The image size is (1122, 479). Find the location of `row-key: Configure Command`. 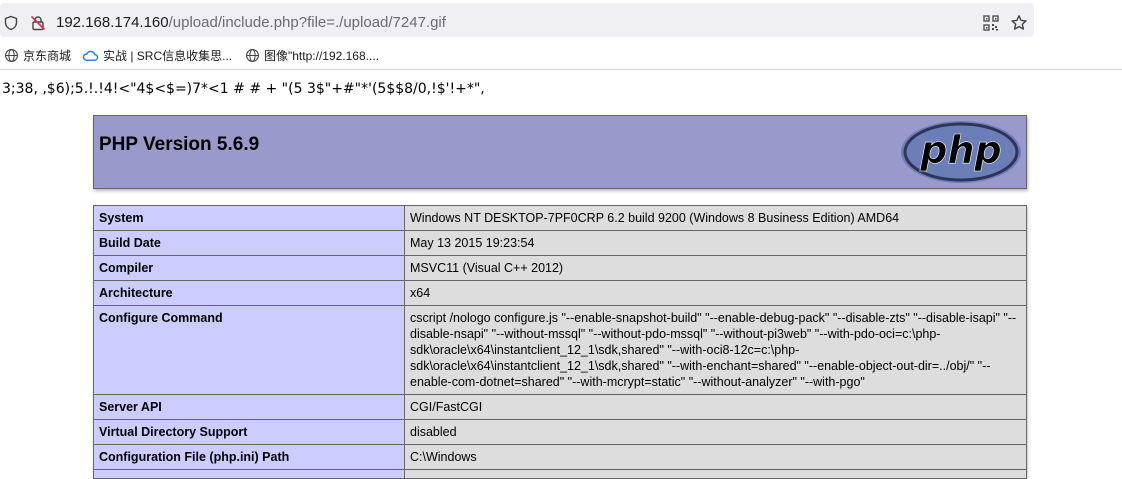

row-key: Configure Command is located at coordinates (249, 350).